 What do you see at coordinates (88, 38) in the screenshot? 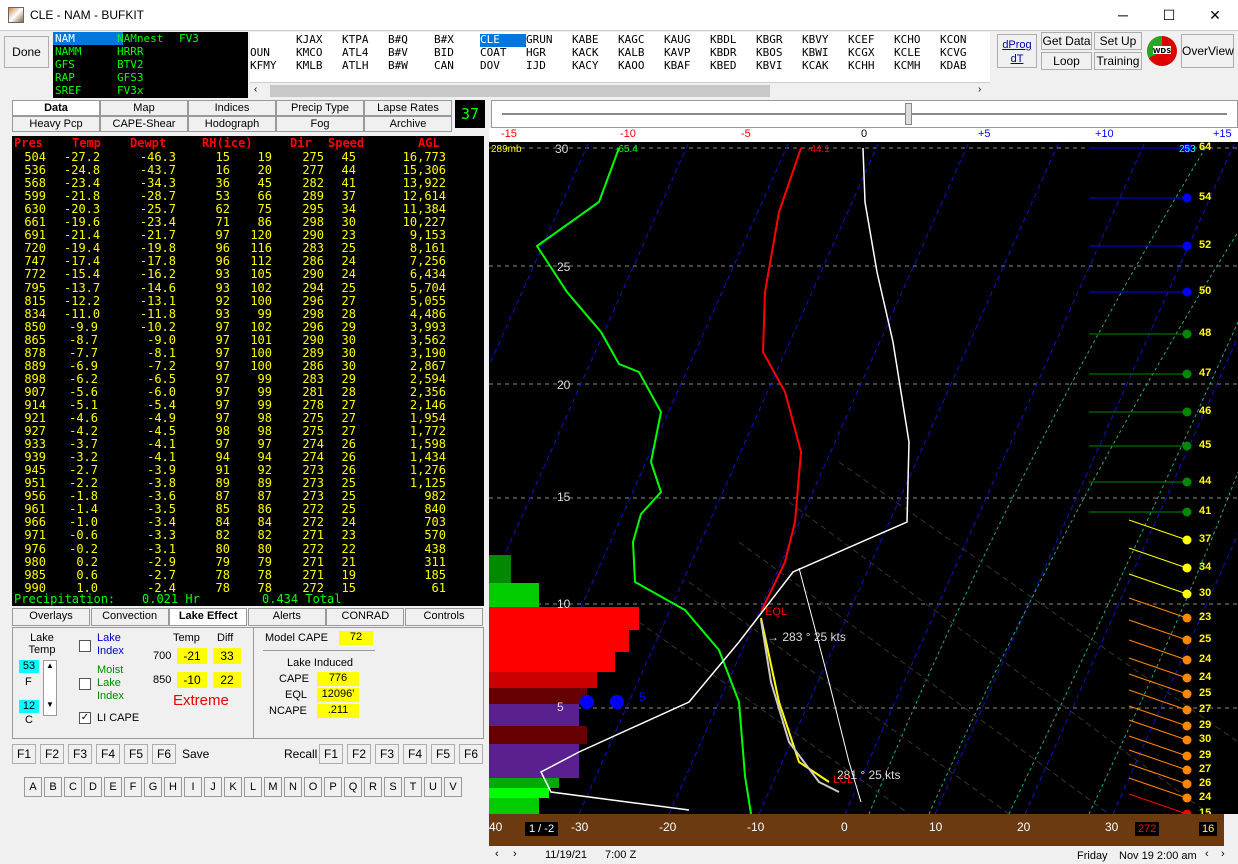
I see `model-item: NAM` at bounding box center [88, 38].